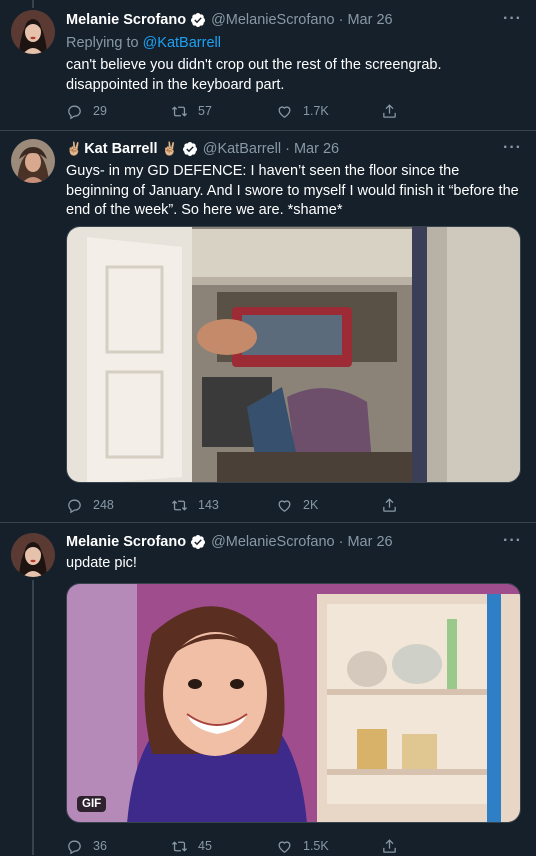 This screenshot has height=856, width=536. Describe the element at coordinates (118, 846) in the screenshot. I see `reply-button: 36` at that location.